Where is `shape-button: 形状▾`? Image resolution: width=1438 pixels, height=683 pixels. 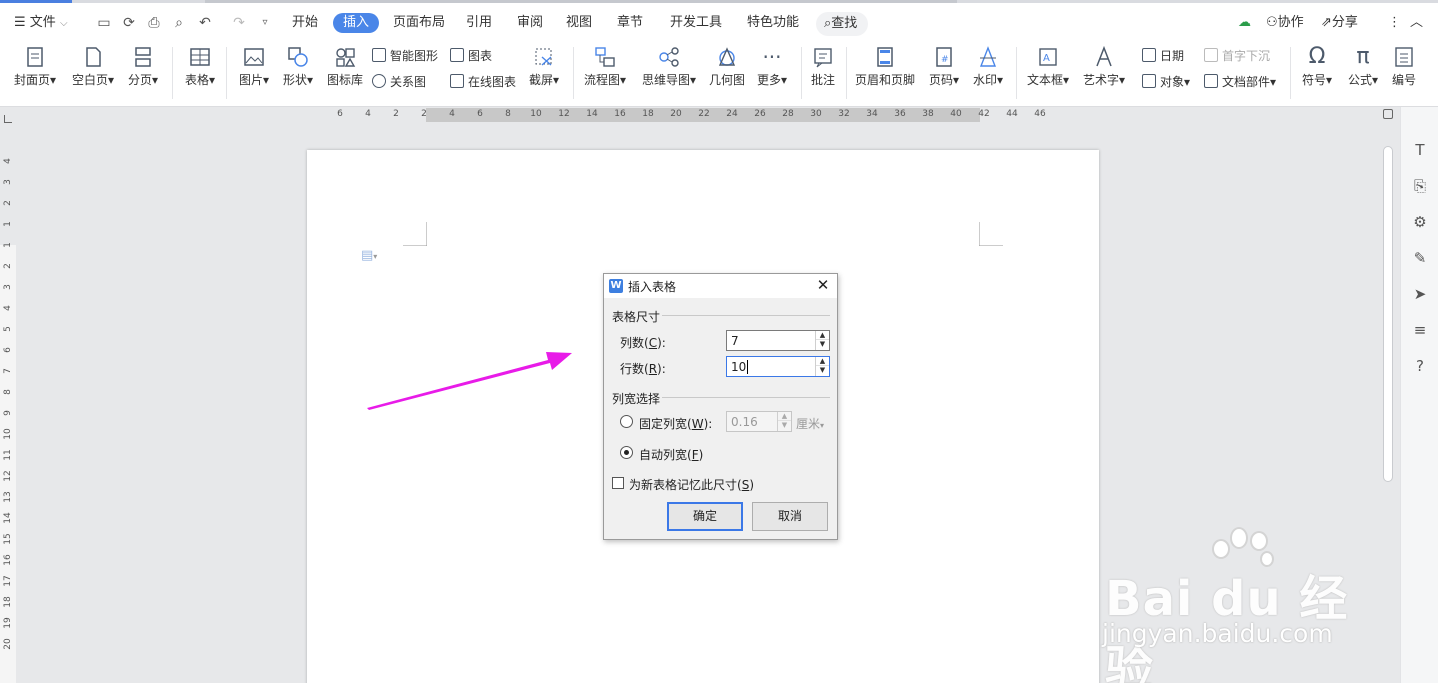 shape-button: 形状▾ is located at coordinates (298, 66).